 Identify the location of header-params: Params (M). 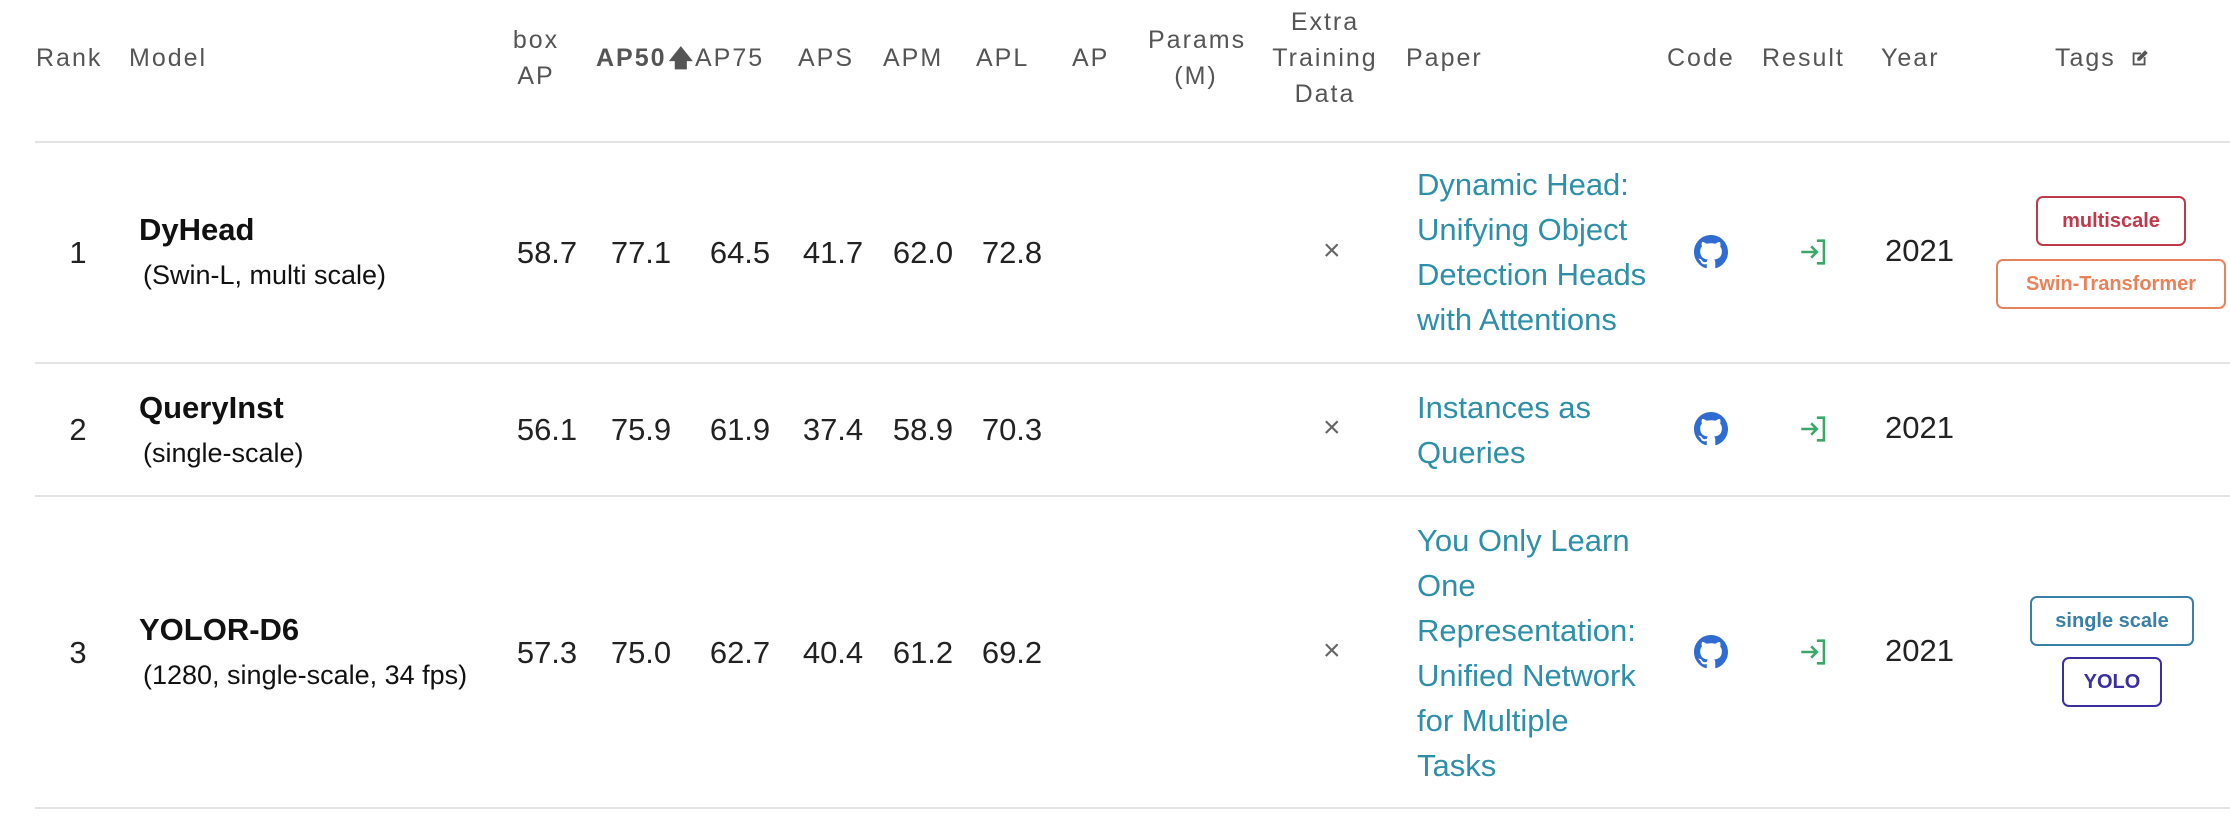
(1196, 58).